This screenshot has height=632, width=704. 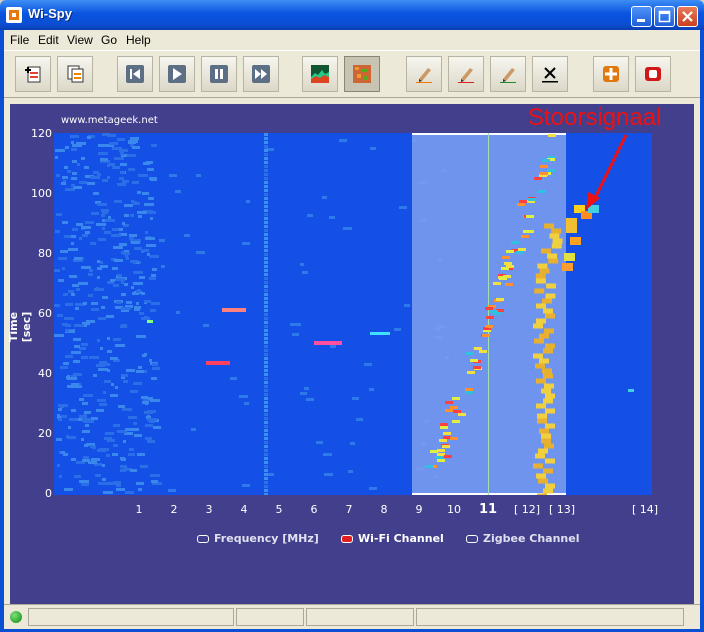 What do you see at coordinates (80, 40) in the screenshot?
I see `menu-view: View` at bounding box center [80, 40].